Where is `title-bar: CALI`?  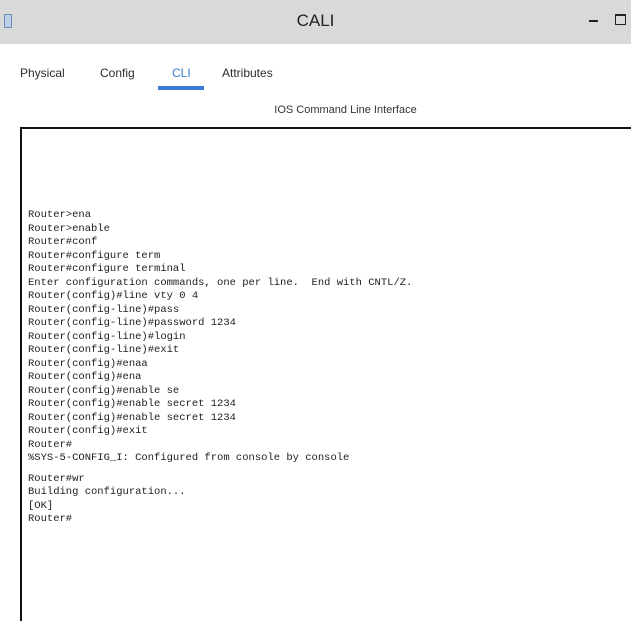
title-bar: CALI is located at coordinates (315, 22).